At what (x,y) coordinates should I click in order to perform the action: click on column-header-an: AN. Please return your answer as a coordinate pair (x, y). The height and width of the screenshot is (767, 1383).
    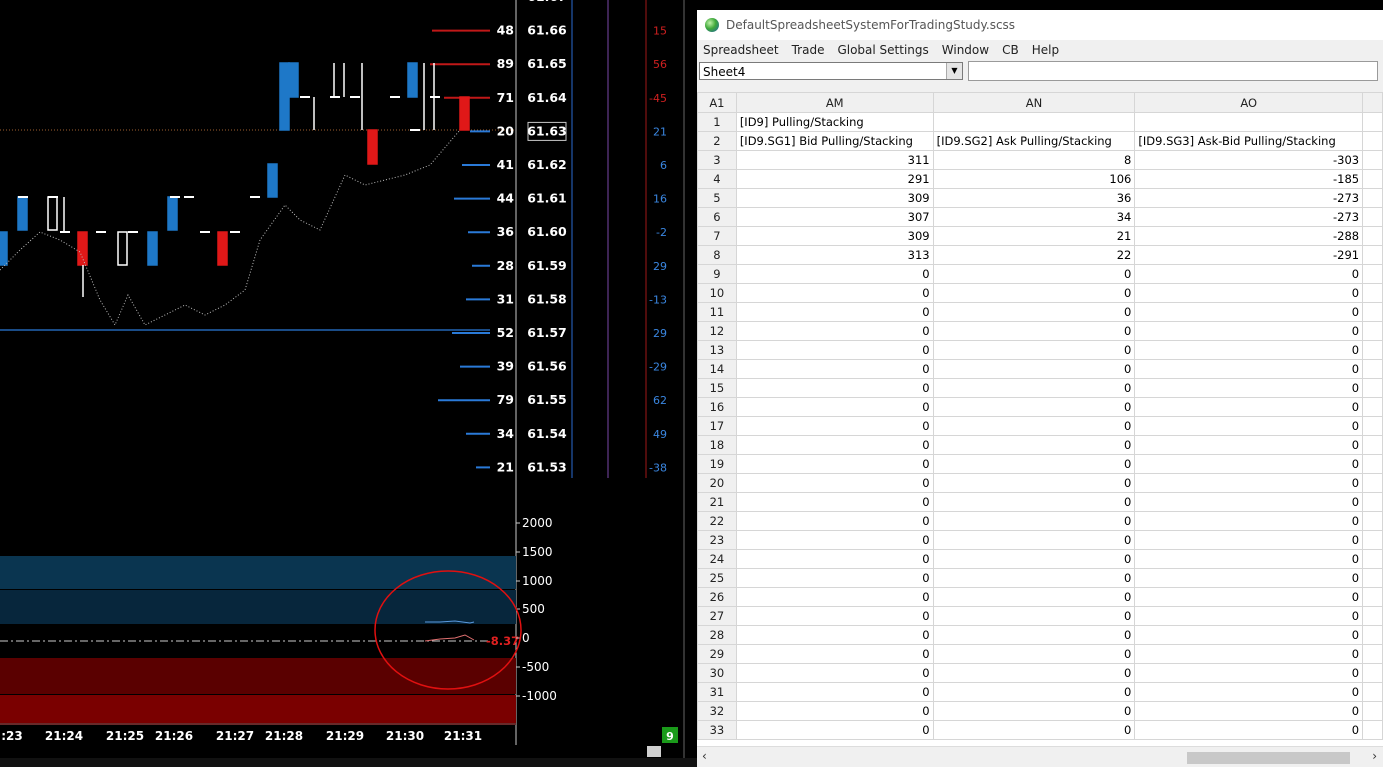
    Looking at the image, I should click on (1034, 102).